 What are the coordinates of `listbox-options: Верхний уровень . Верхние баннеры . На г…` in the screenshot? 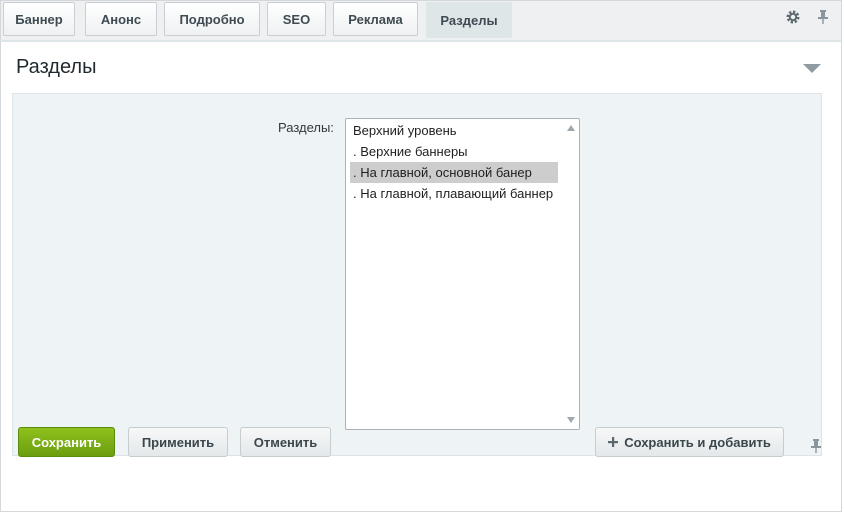 It's located at (454, 162).